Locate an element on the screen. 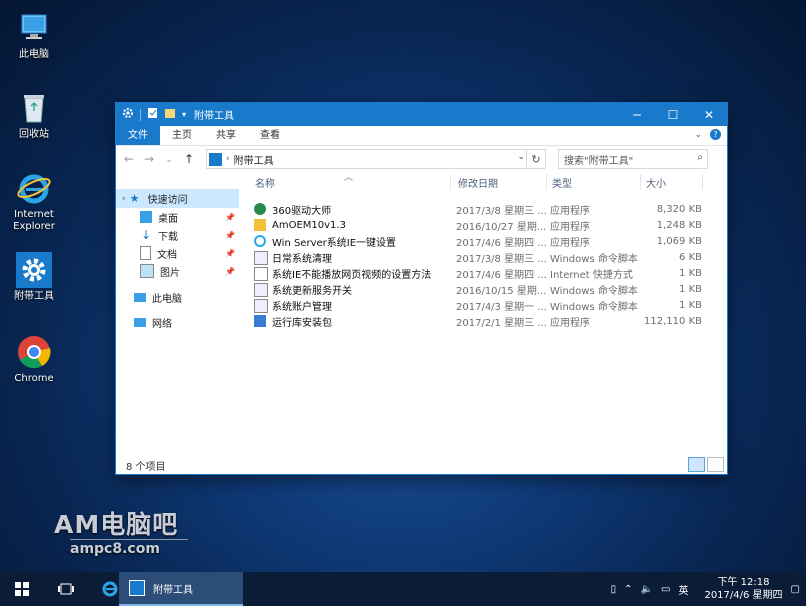  file-name: 系统IE不能播放网页视频的设置方法 is located at coordinates (352, 275).